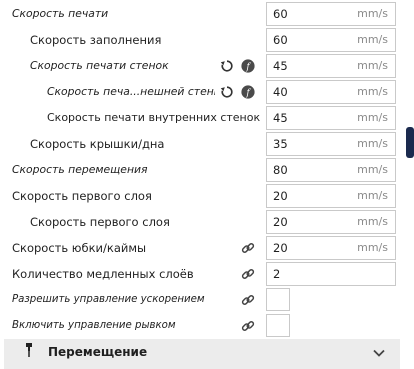  I want to click on setting-label: Скорость печати, so click(60, 13).